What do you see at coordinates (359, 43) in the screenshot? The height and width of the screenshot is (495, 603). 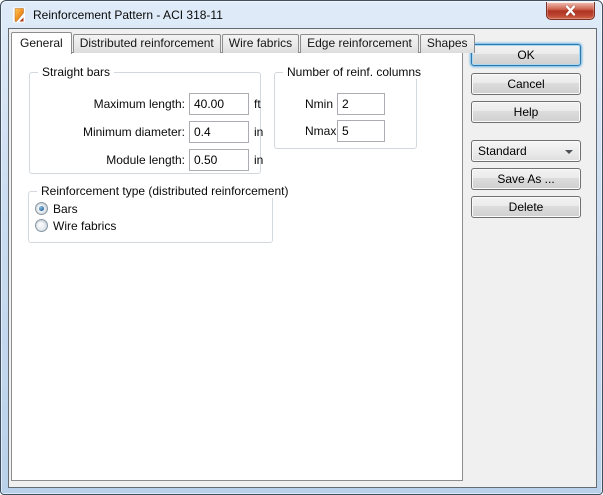 I see `tab-edge-reinforcement: Edge reinforcement` at bounding box center [359, 43].